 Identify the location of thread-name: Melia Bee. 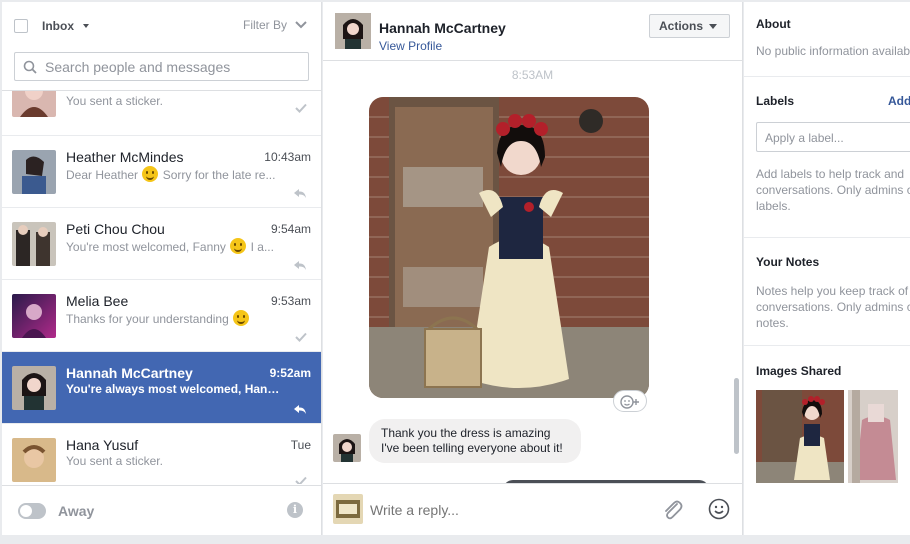
(97, 301).